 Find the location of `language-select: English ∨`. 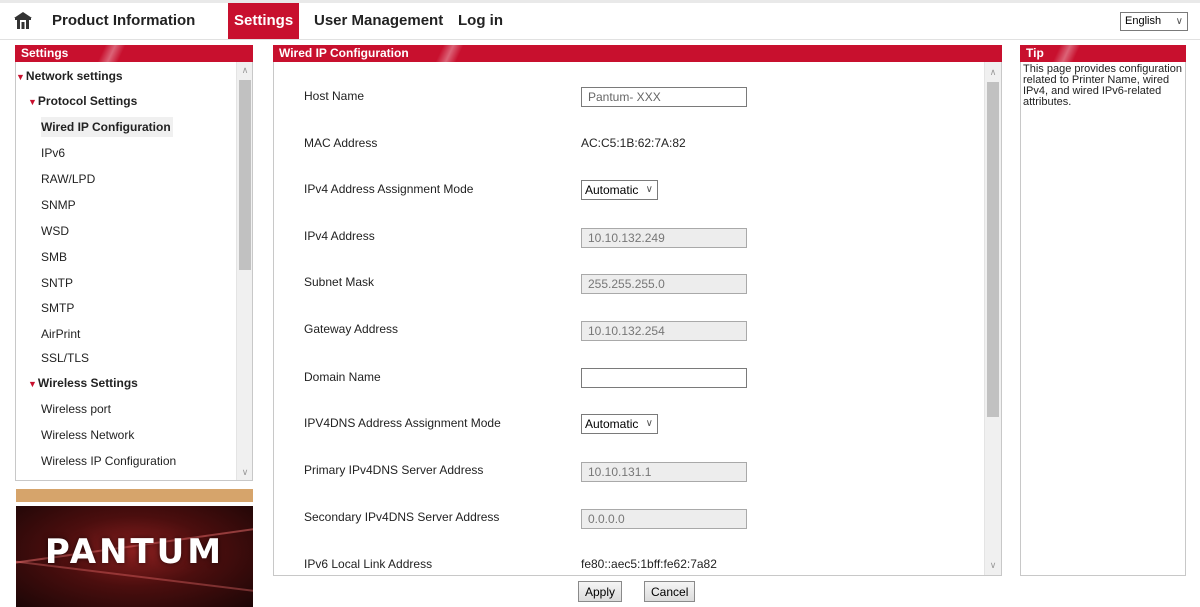

language-select: English ∨ is located at coordinates (1154, 21).